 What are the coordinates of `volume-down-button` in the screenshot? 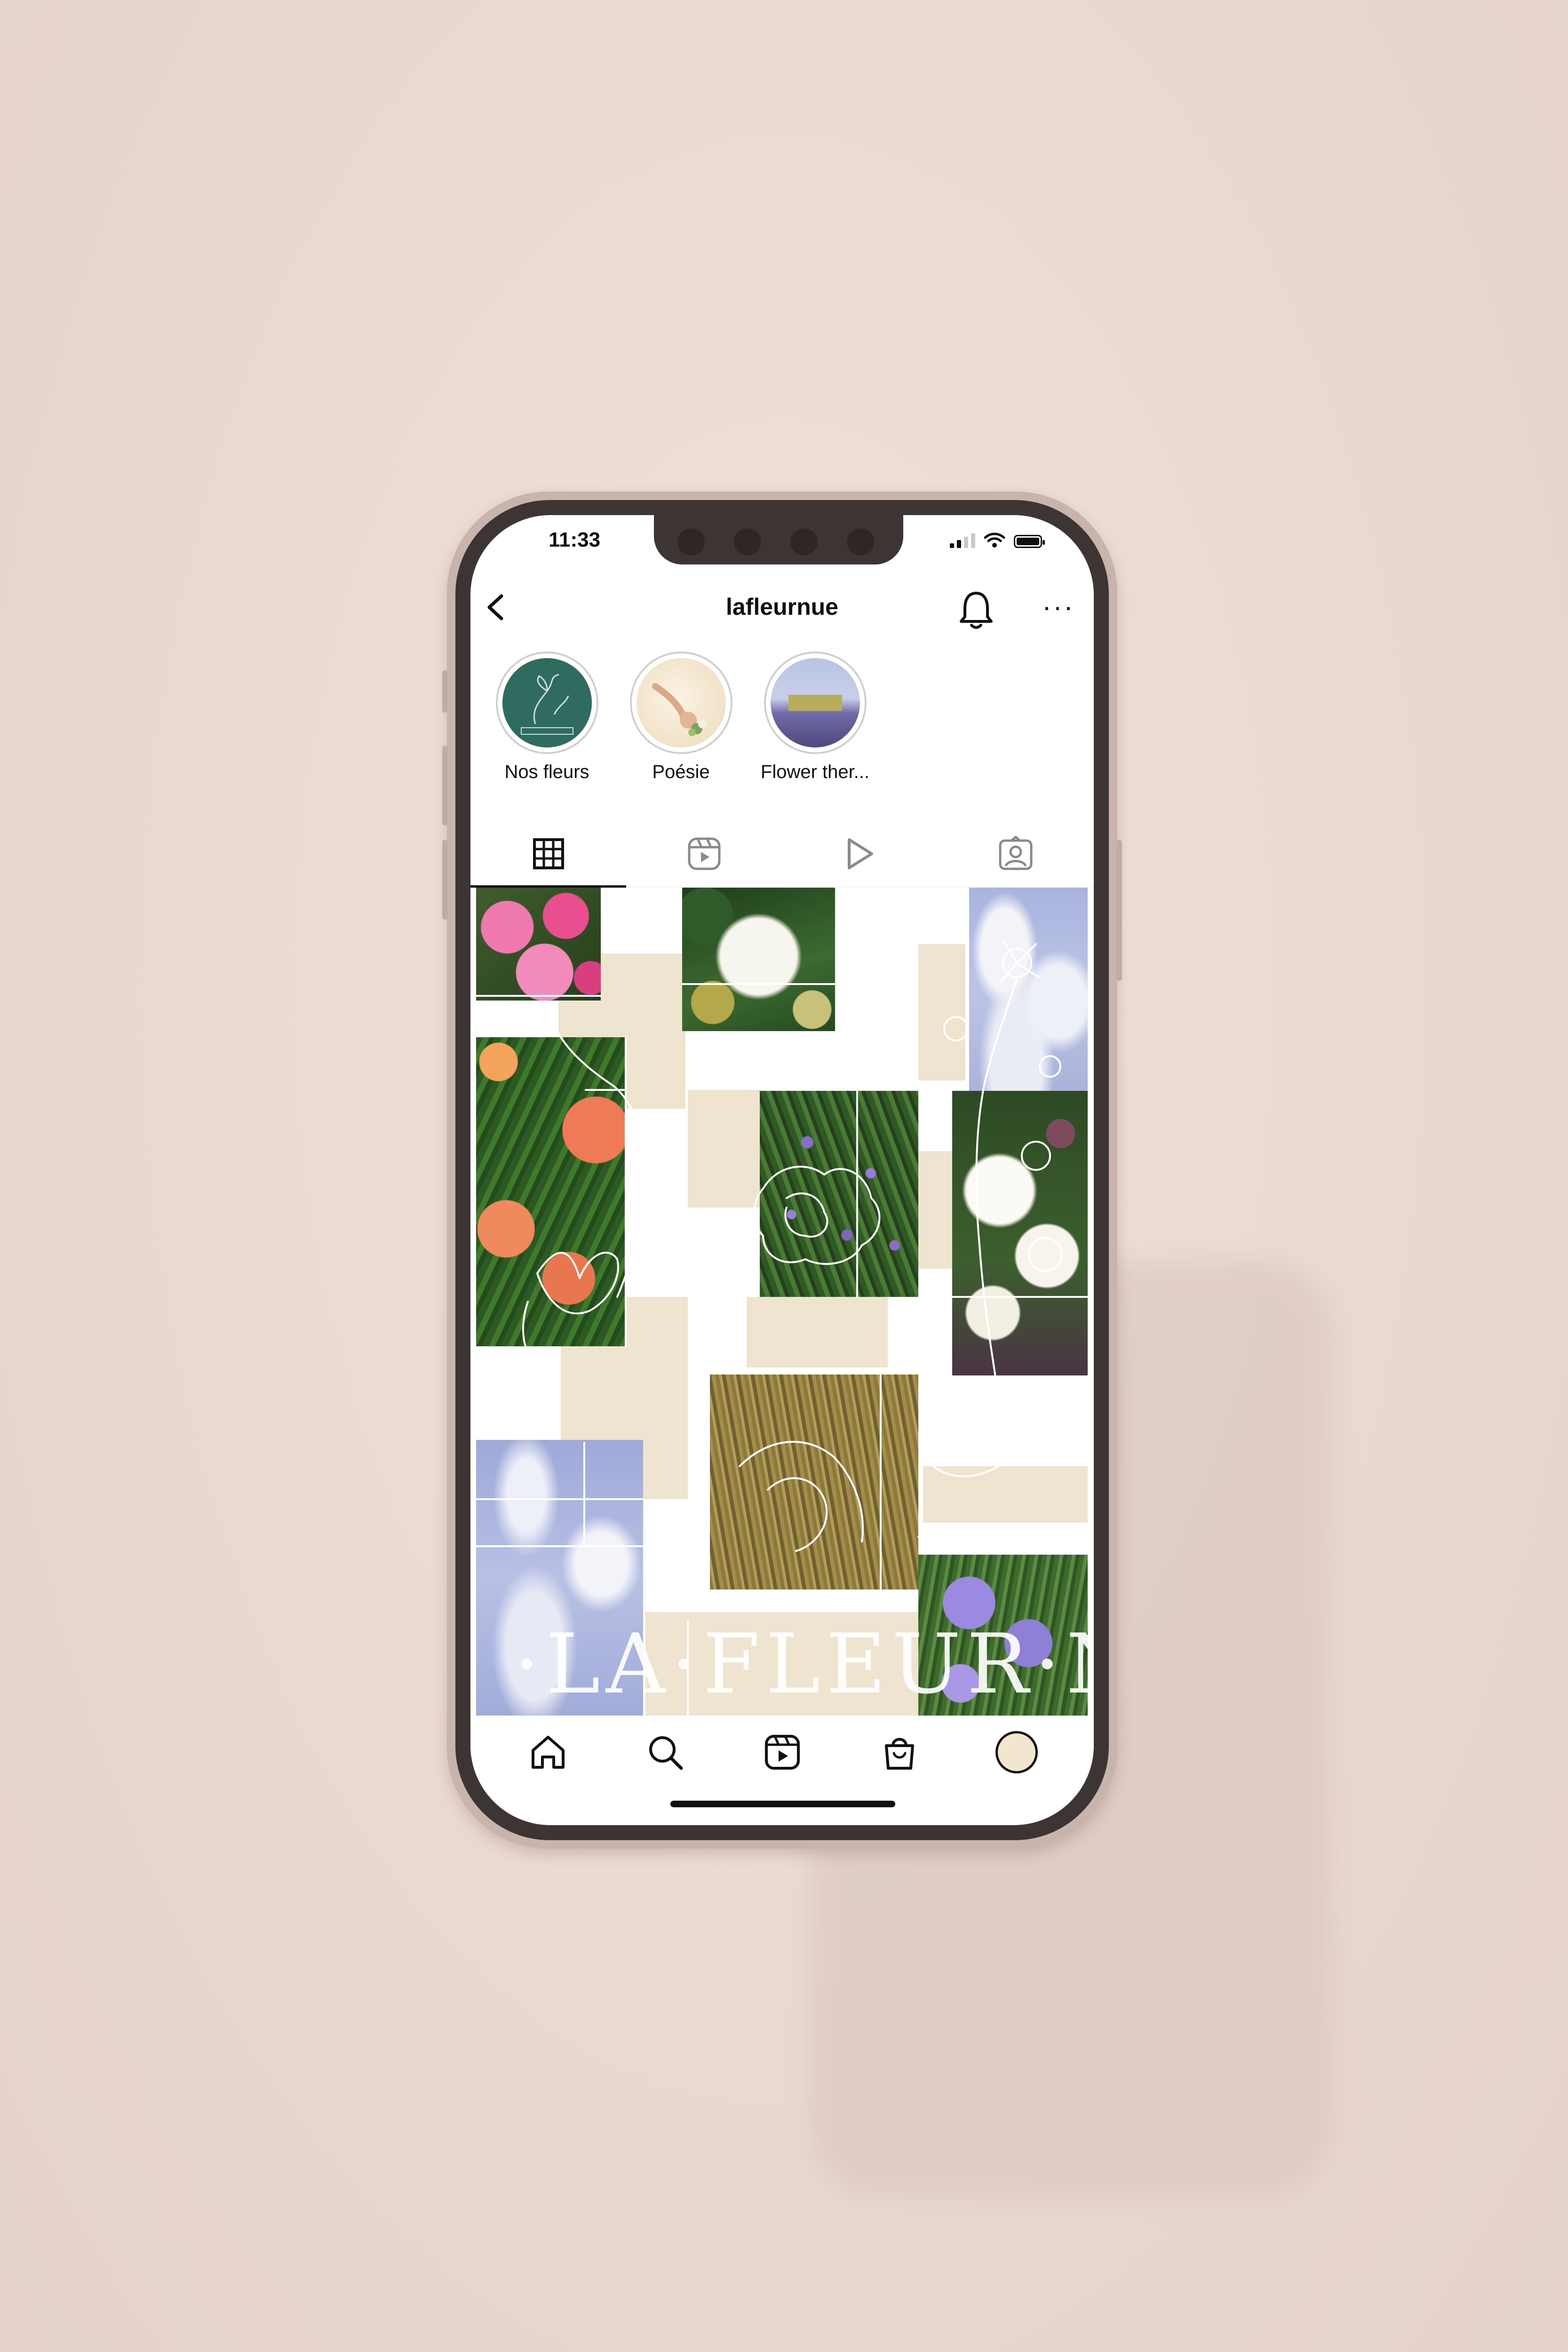 It's located at (445, 880).